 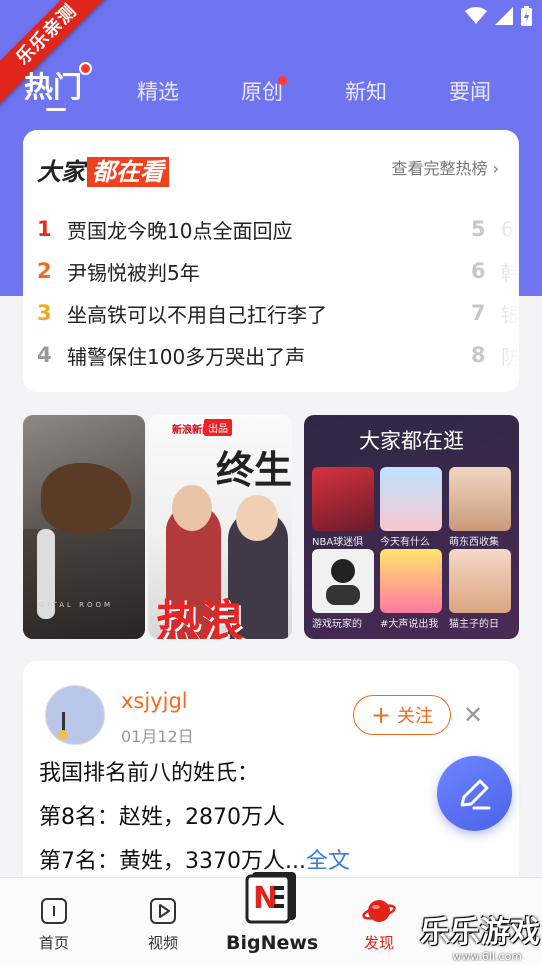 I want to click on trending-item: 4 辅警保住100多万哭出了声, so click(x=182, y=355).